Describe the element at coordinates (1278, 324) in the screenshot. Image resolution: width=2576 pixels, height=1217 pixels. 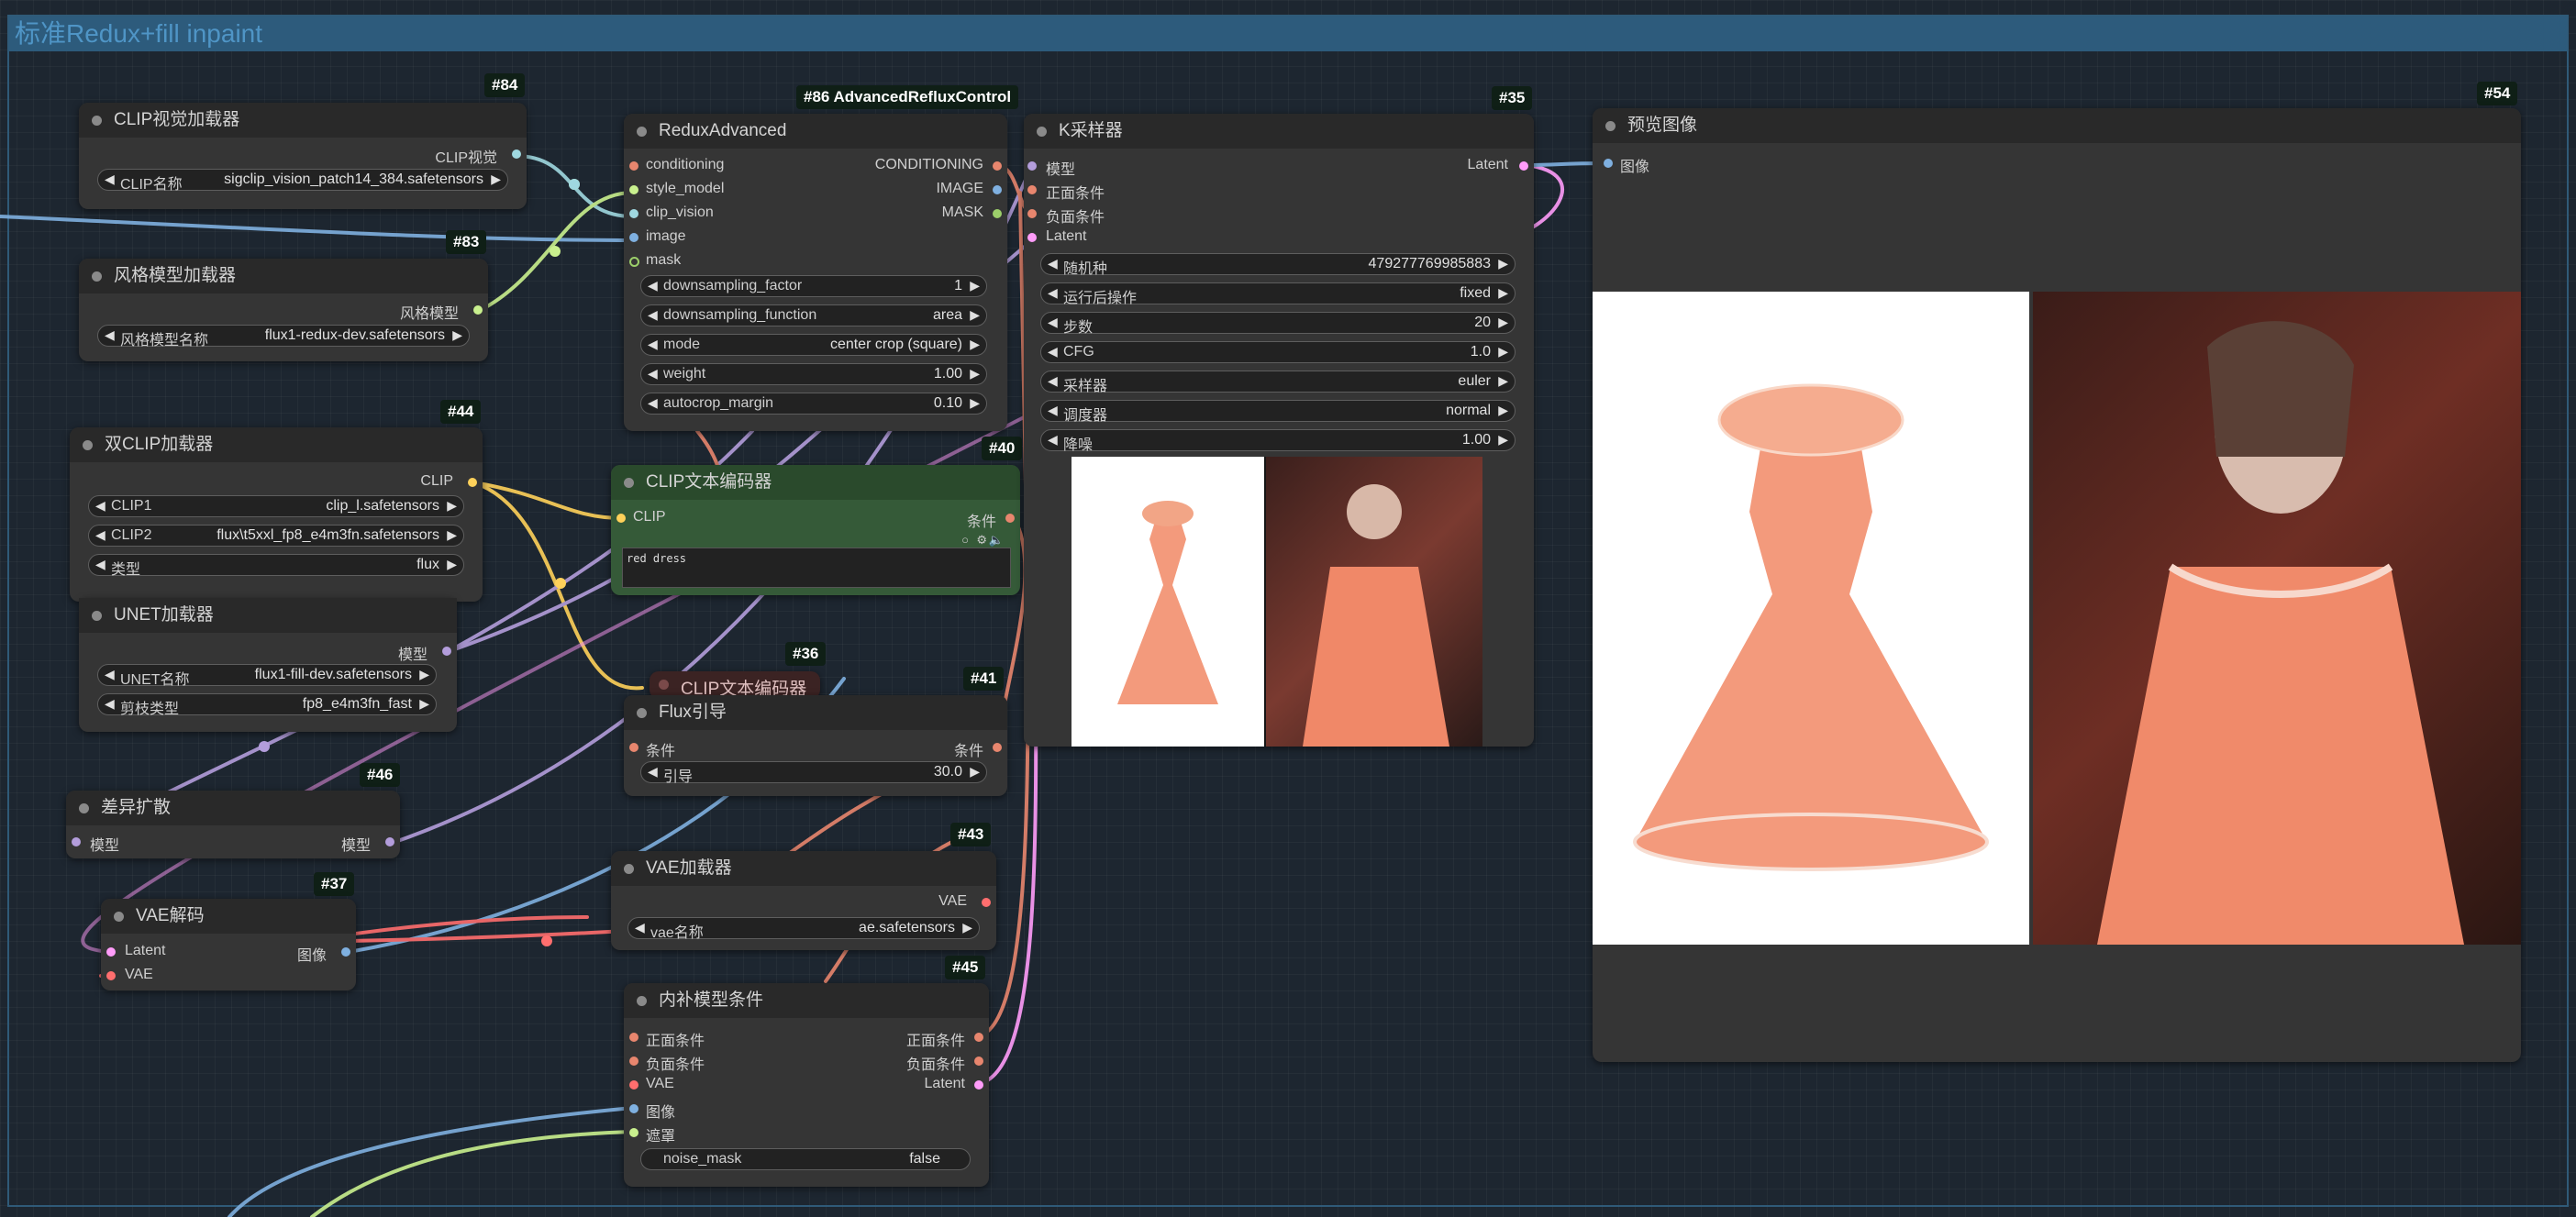
I see `widget-number: ◀ 步数 20 ▶` at that location.